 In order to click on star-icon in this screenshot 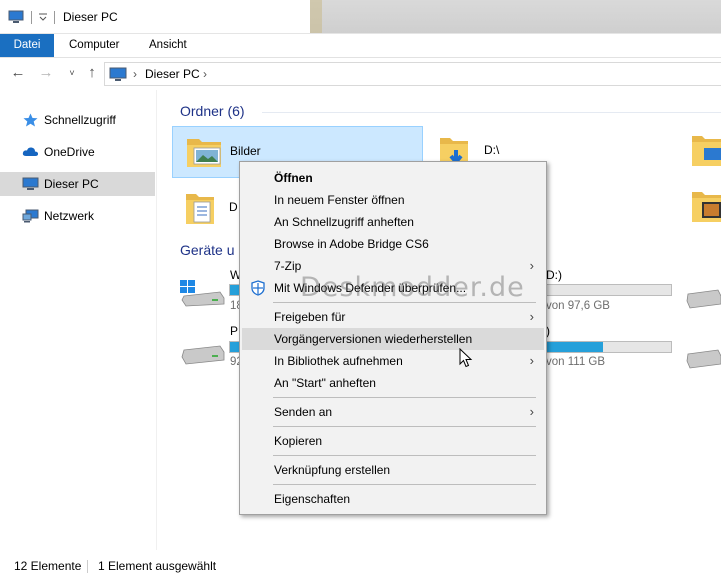, I will do `click(30, 120)`.